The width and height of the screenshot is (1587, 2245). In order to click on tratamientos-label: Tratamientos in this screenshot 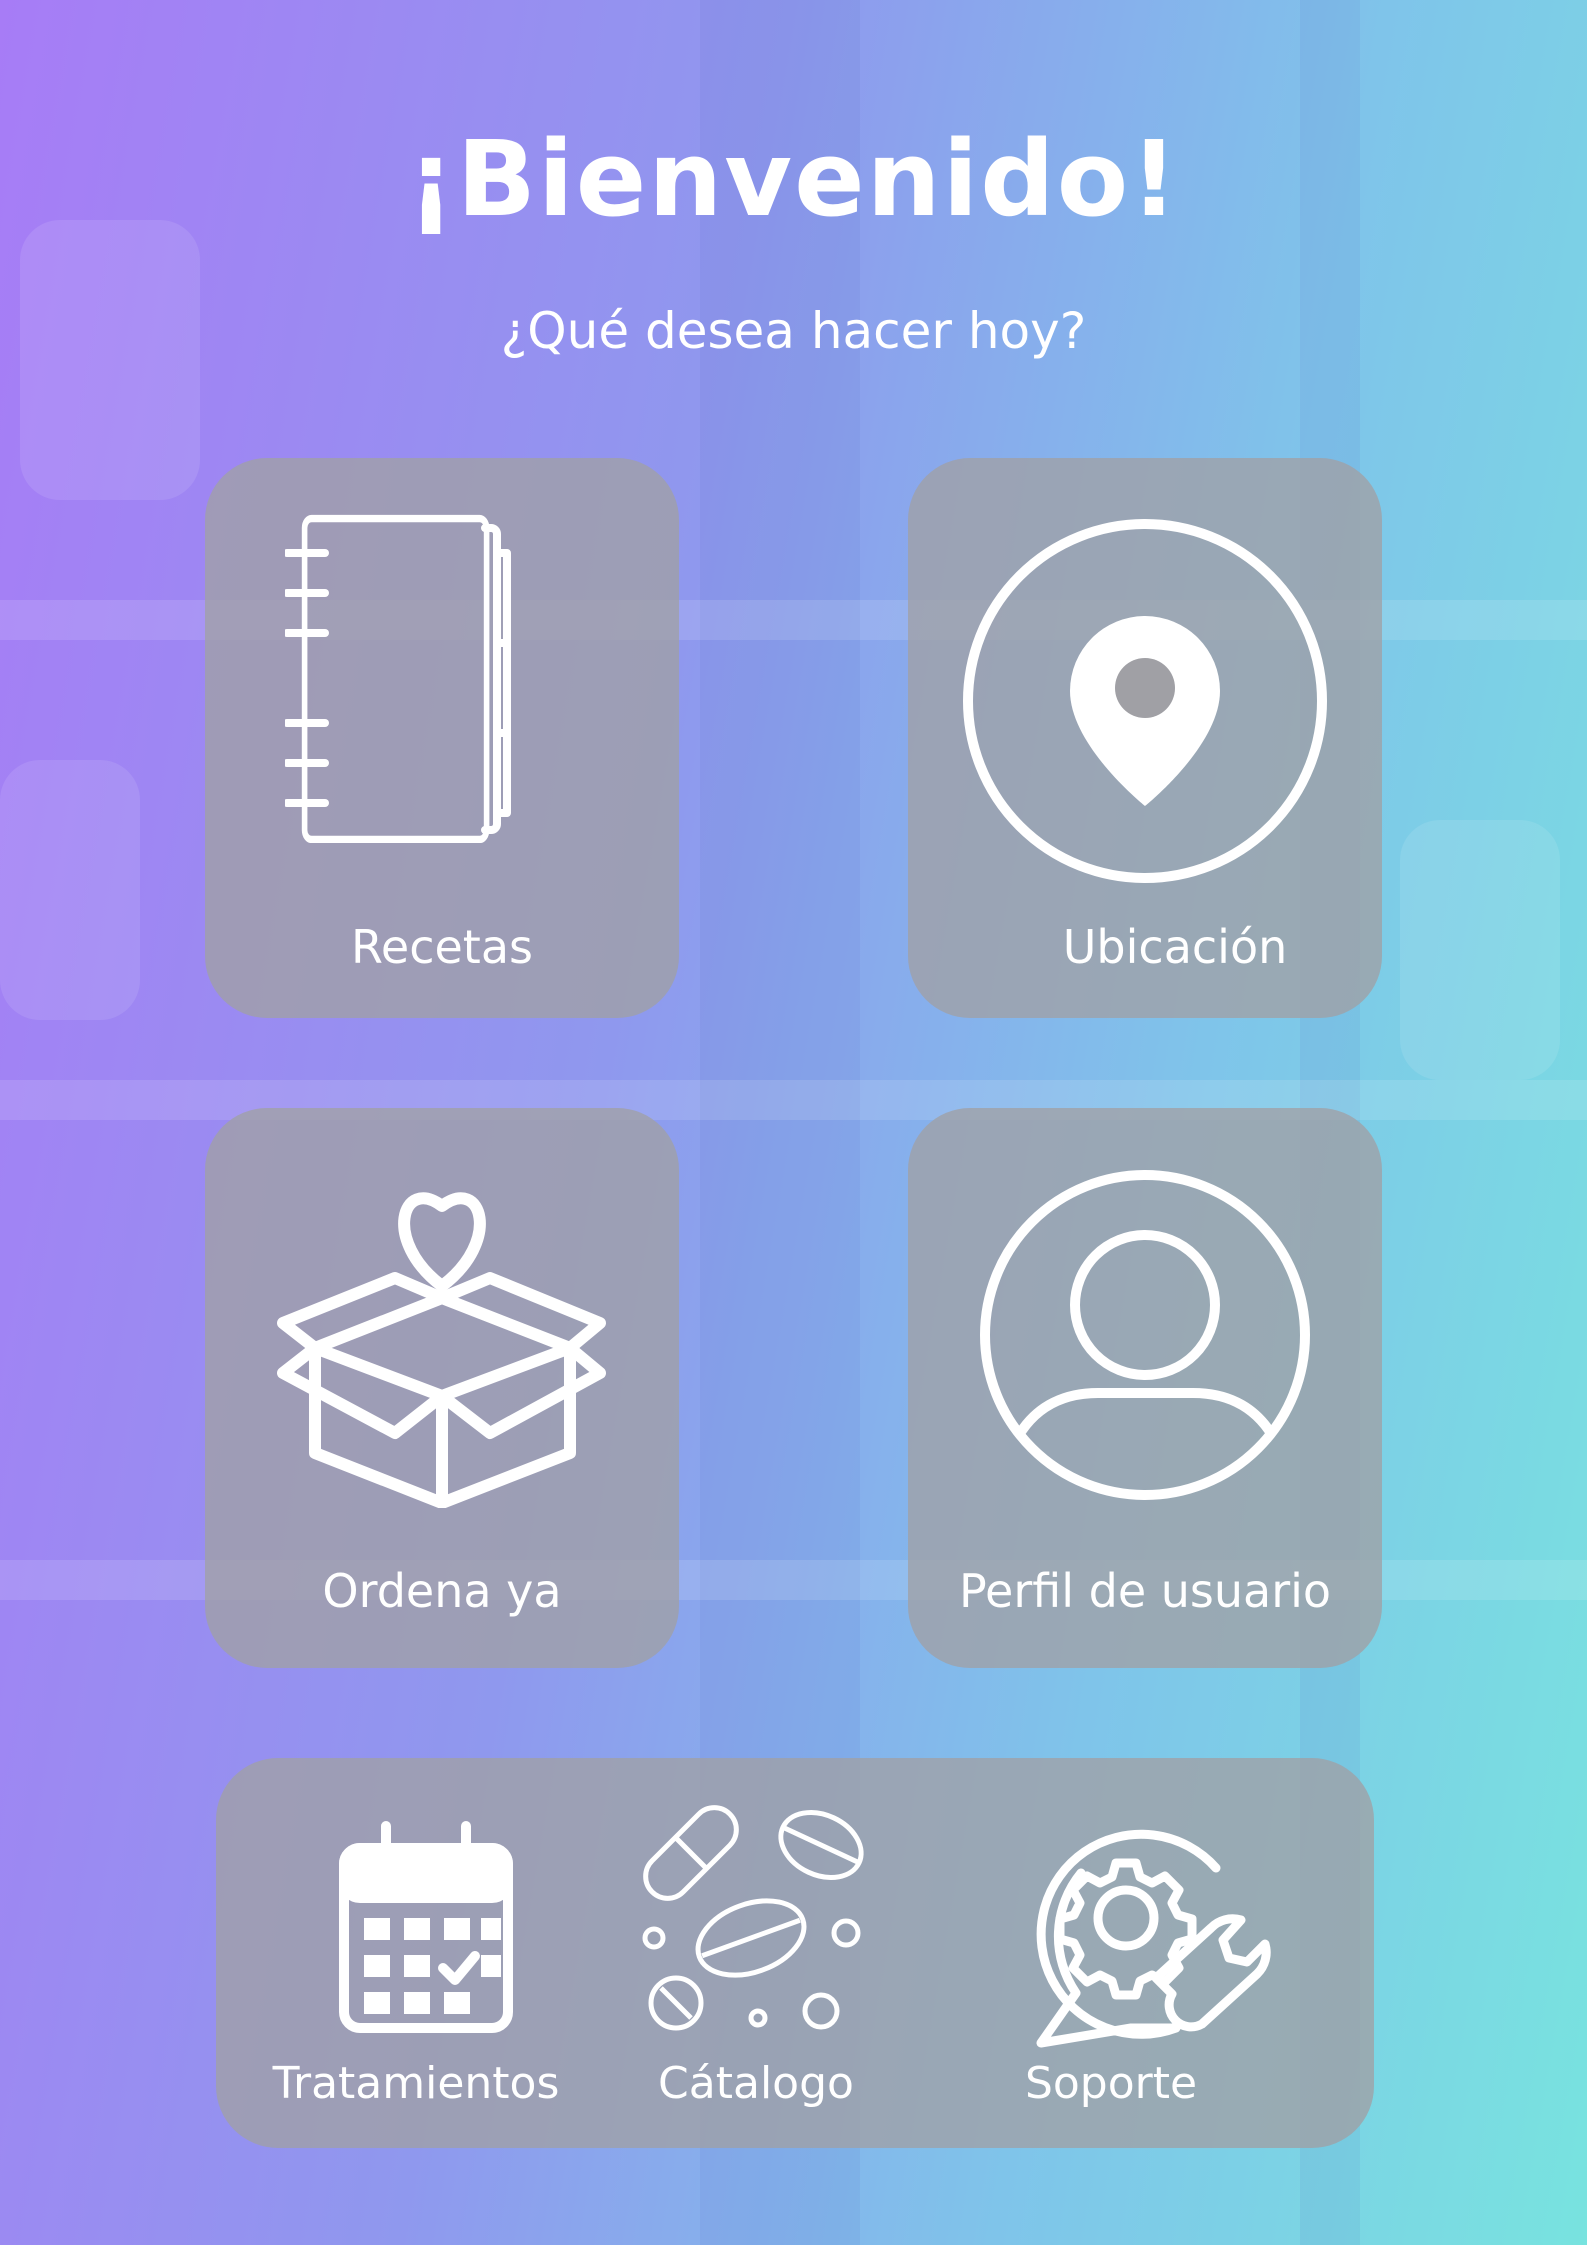, I will do `click(416, 2083)`.